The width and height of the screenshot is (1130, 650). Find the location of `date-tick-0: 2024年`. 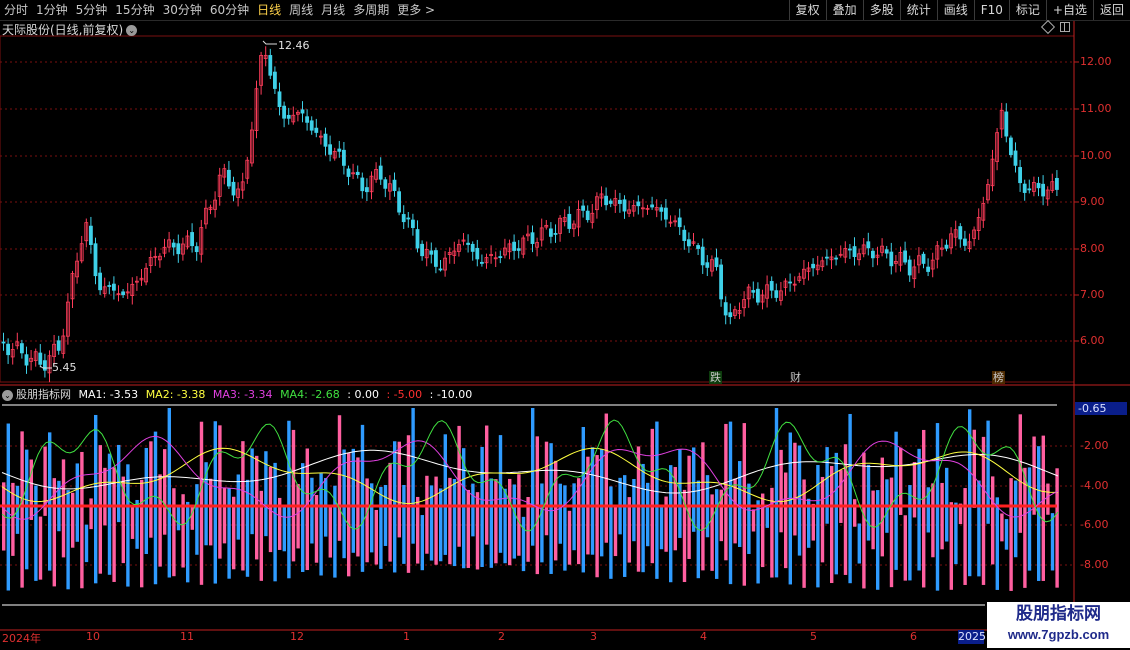

date-tick-0: 2024年 is located at coordinates (21, 638).